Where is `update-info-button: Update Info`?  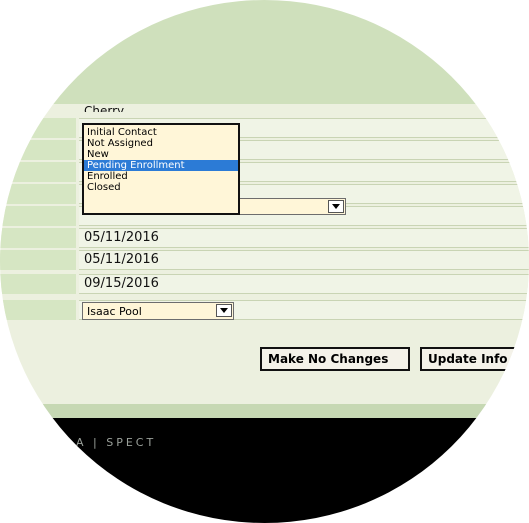 update-info-button: Update Info is located at coordinates (474, 359).